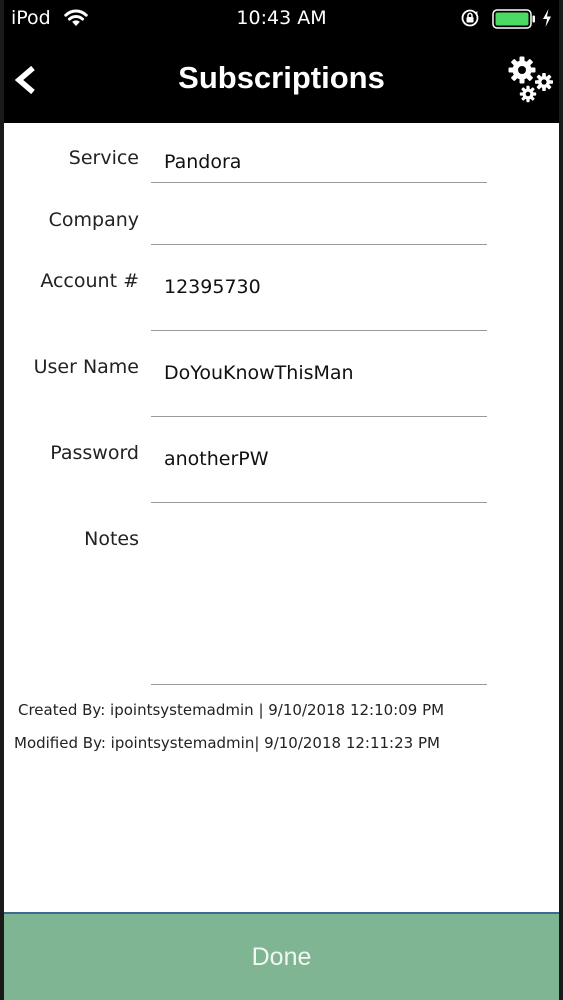 The height and width of the screenshot is (1000, 563). What do you see at coordinates (111, 539) in the screenshot?
I see `notes-label: Notes` at bounding box center [111, 539].